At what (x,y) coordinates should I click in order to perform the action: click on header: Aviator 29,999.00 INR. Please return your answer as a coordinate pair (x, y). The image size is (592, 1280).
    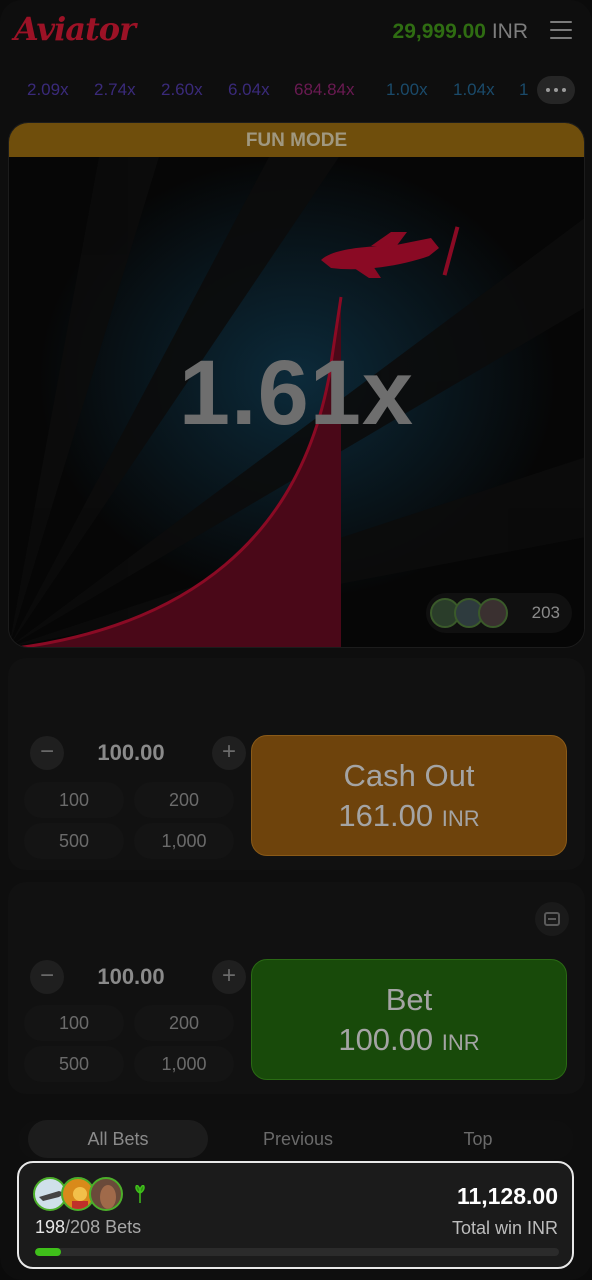
    Looking at the image, I should click on (296, 31).